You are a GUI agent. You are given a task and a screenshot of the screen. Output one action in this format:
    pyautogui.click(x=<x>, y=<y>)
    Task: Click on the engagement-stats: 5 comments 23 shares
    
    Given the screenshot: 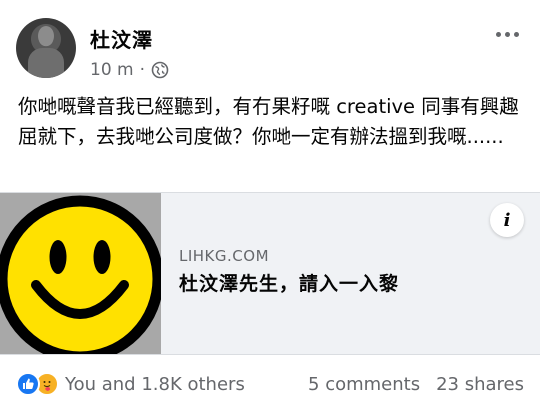 What is the action you would take?
    pyautogui.click(x=416, y=384)
    